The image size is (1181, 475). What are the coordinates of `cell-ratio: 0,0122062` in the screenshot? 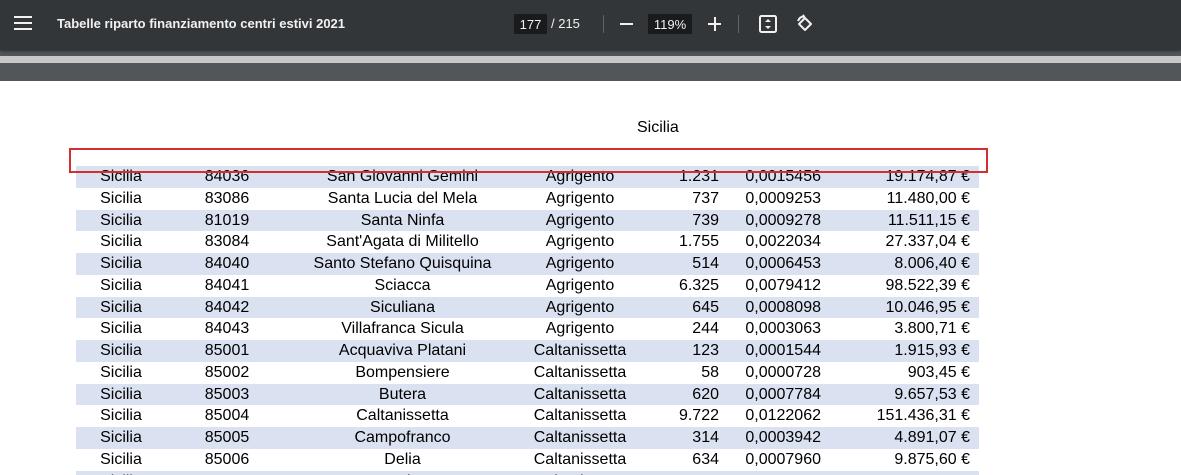 It's located at (783, 416).